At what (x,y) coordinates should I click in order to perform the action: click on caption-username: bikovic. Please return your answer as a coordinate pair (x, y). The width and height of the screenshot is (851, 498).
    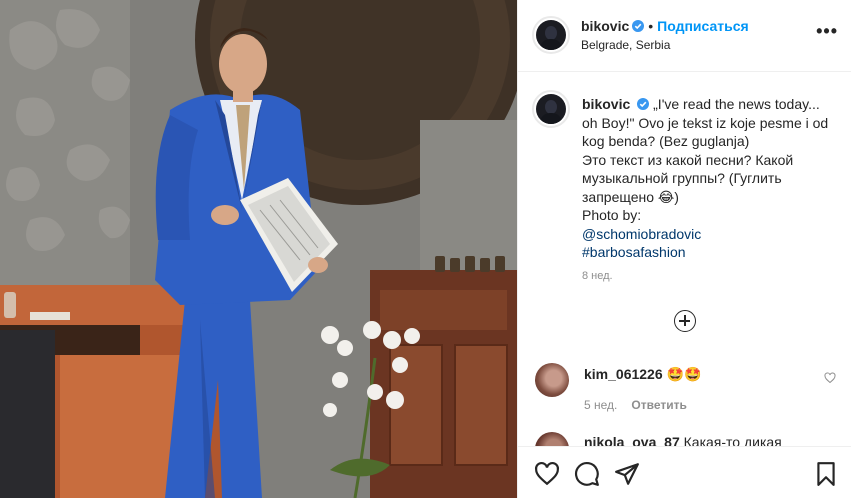
    Looking at the image, I should click on (606, 104).